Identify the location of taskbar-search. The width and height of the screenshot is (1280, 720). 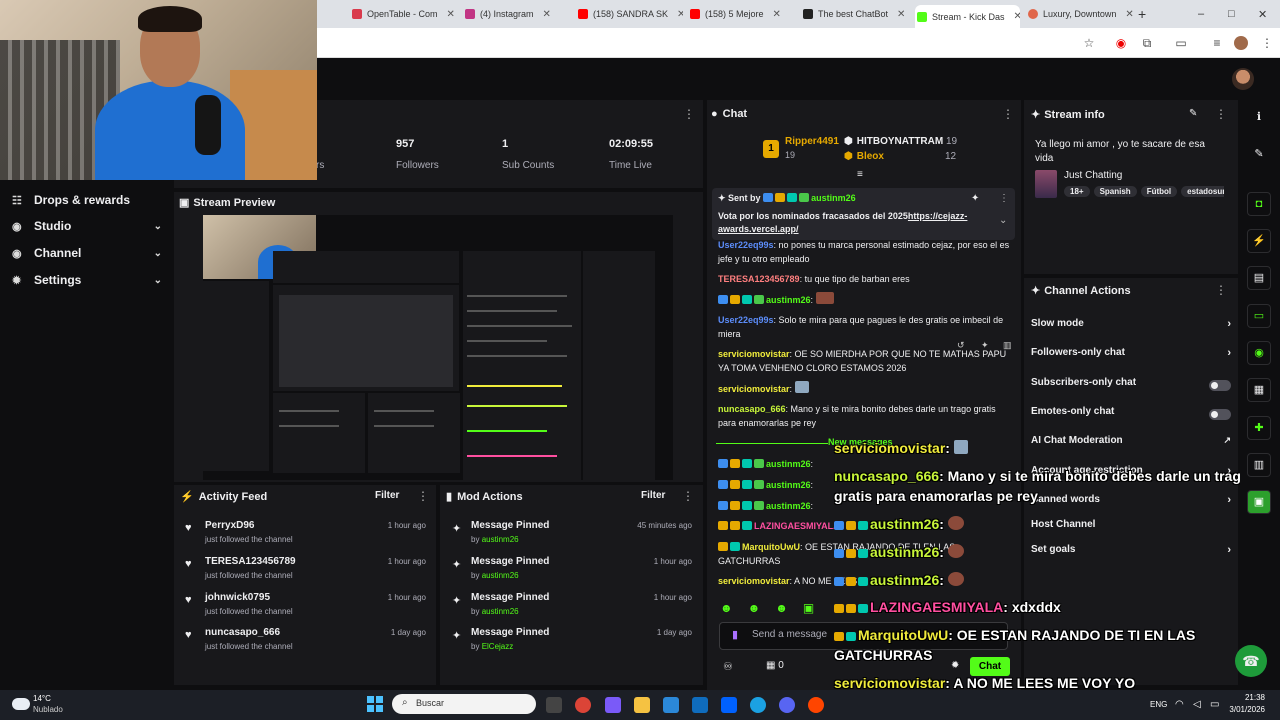
(464, 704).